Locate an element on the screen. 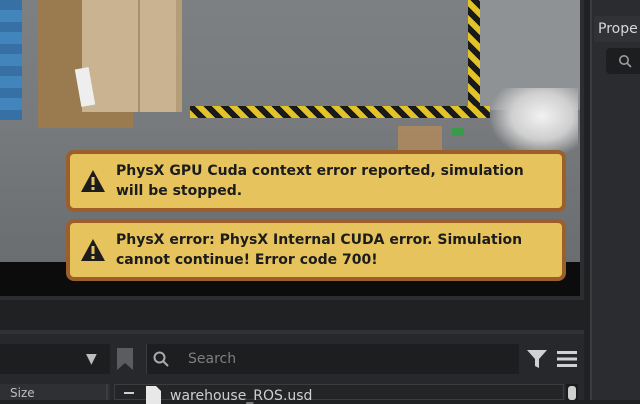 Image resolution: width=640 pixels, height=404 pixels. cardboard-box is located at coordinates (132, 56).